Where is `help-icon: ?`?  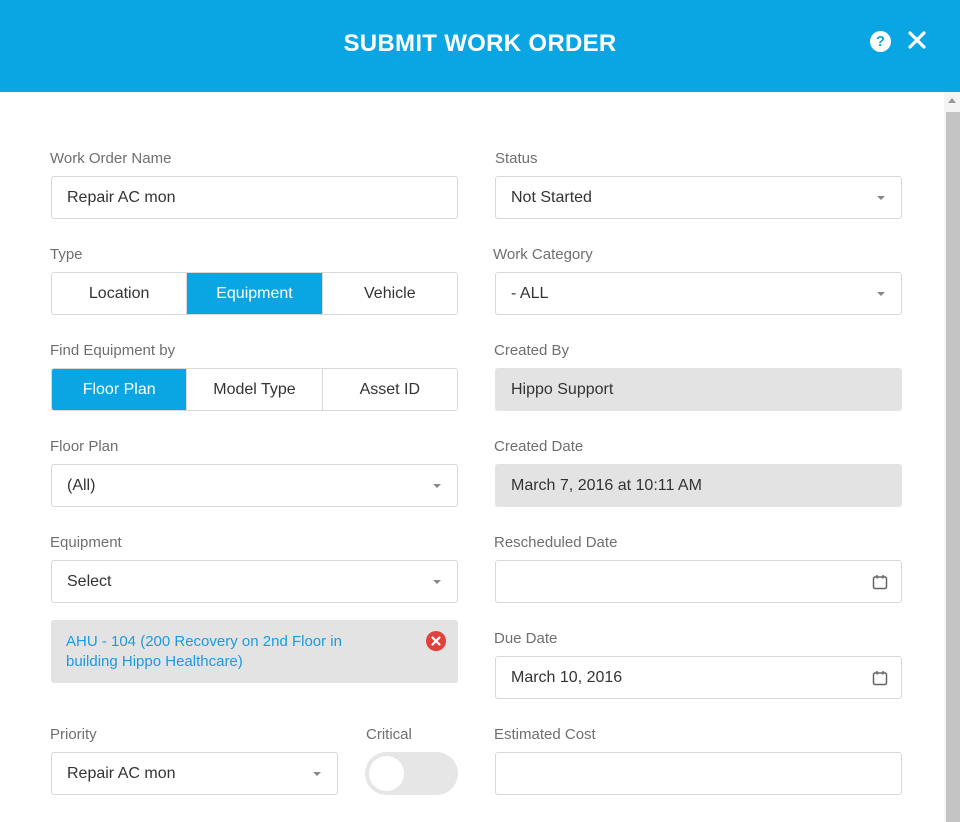 help-icon: ? is located at coordinates (880, 41).